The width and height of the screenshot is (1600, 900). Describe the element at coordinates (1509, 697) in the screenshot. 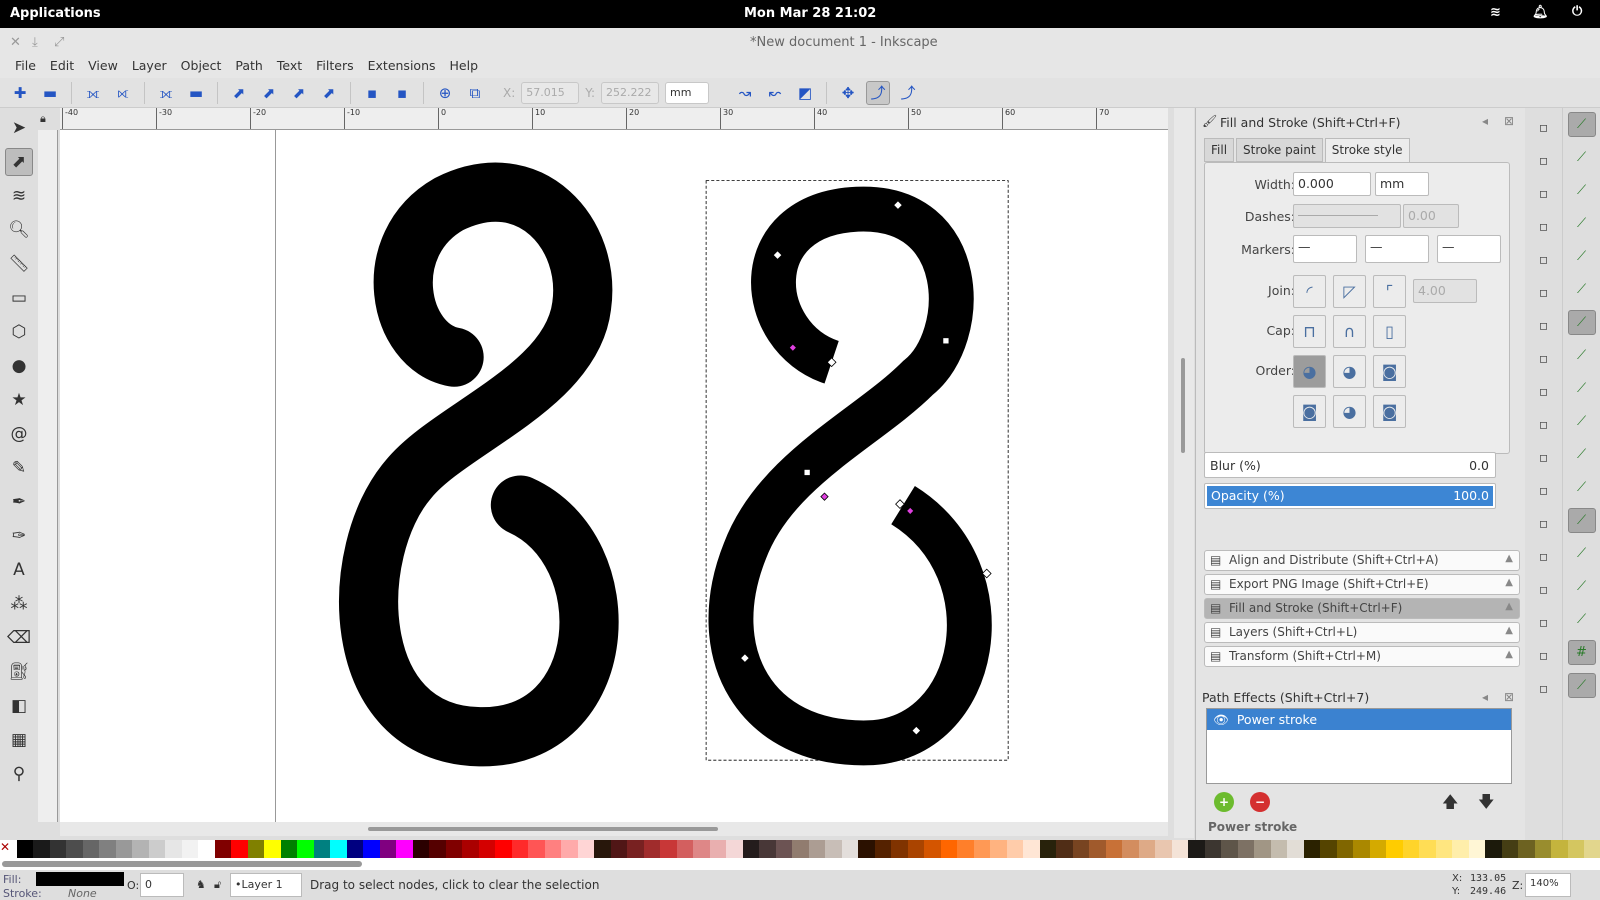

I see `close-panel-icon: ⊠` at that location.